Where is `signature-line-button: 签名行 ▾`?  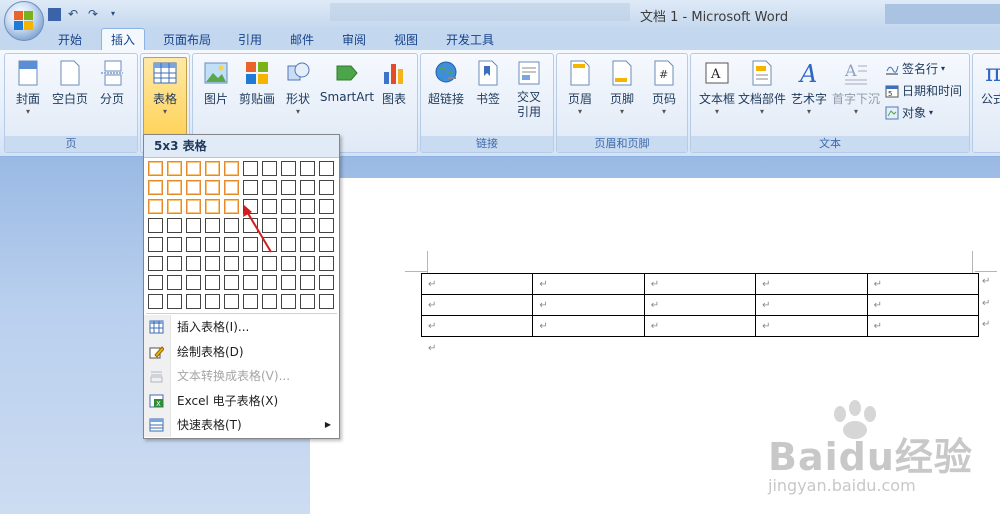
signature-line-button: 签名行 ▾ is located at coordinates (915, 68).